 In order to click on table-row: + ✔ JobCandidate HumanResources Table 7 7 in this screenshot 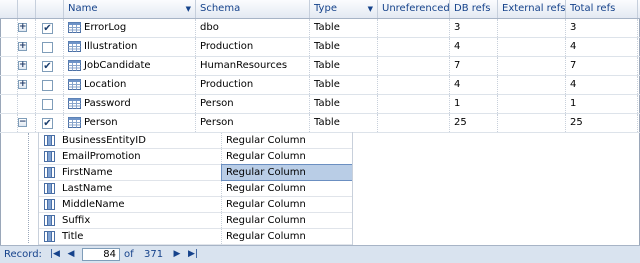, I will do `click(320, 66)`.